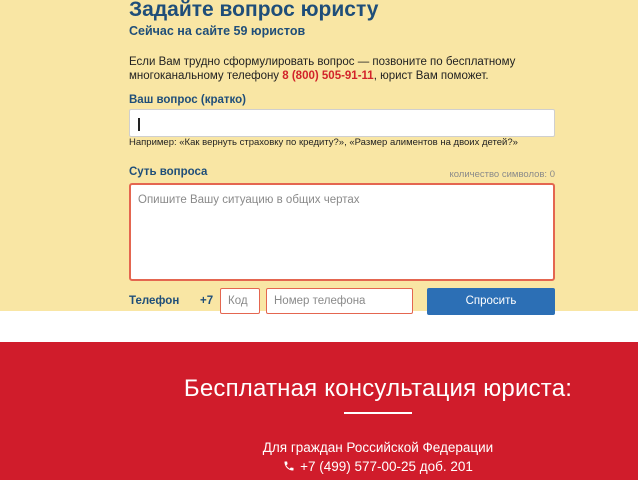 This screenshot has height=480, width=638. Describe the element at coordinates (378, 447) in the screenshot. I see `banner-subtitle: Для граждан Российской Федерации` at that location.